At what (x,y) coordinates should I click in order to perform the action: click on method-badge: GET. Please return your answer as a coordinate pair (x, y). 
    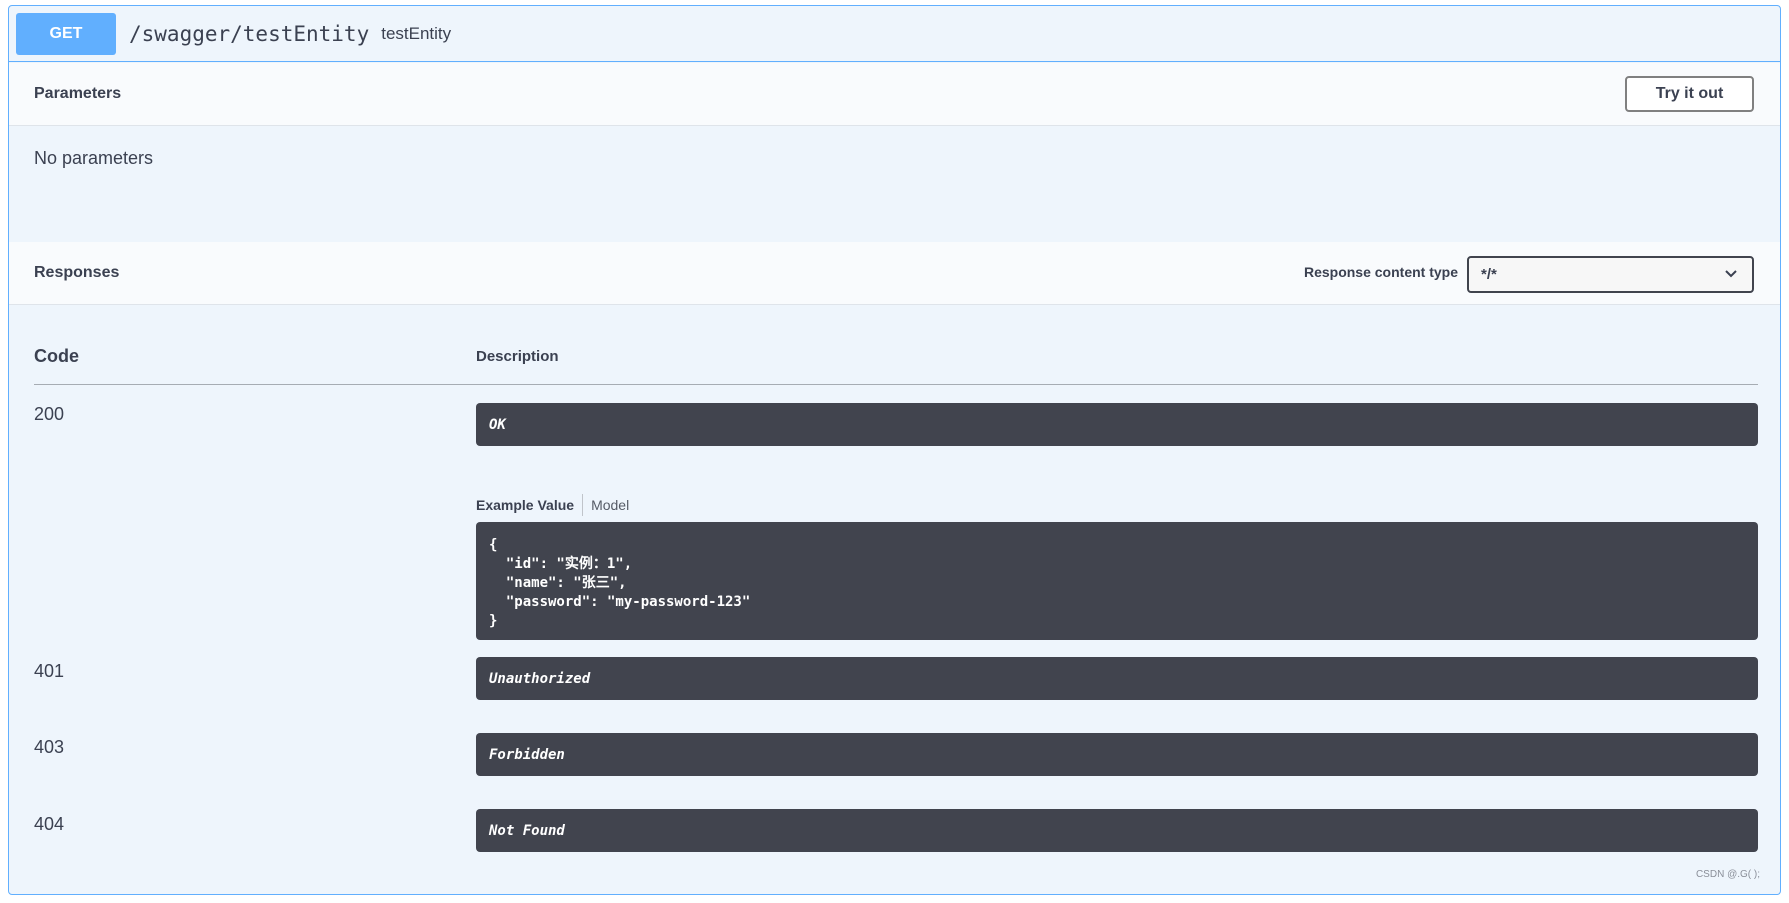
    Looking at the image, I should click on (66, 33).